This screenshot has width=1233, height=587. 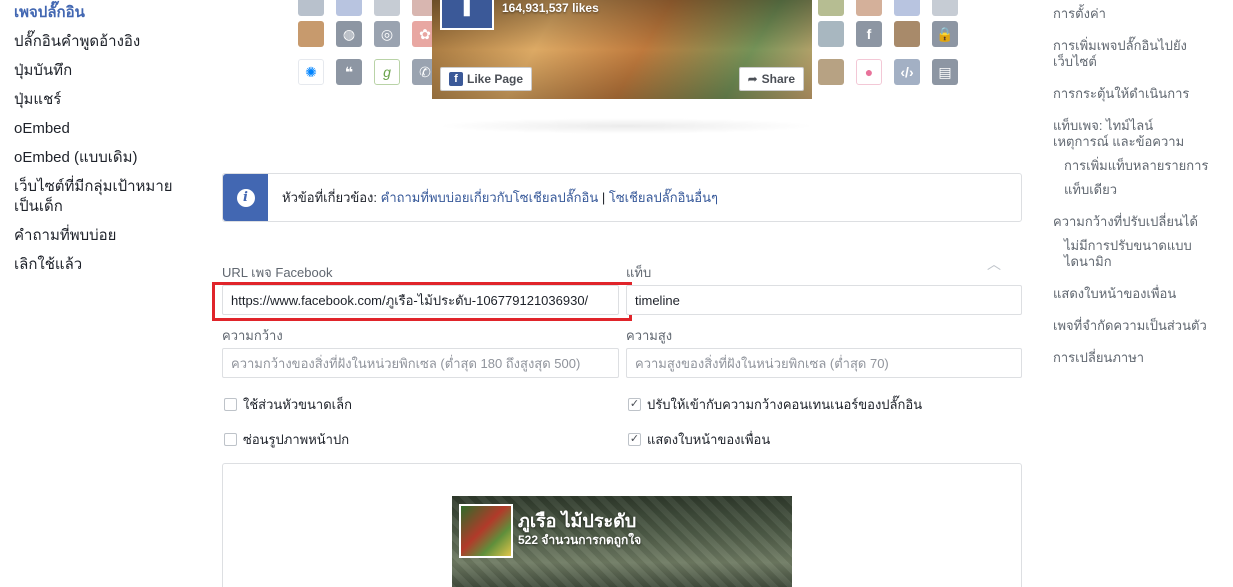 I want to click on hide-cover-option: ซ่อนรูปภาพหน้าปก, so click(x=286, y=439).